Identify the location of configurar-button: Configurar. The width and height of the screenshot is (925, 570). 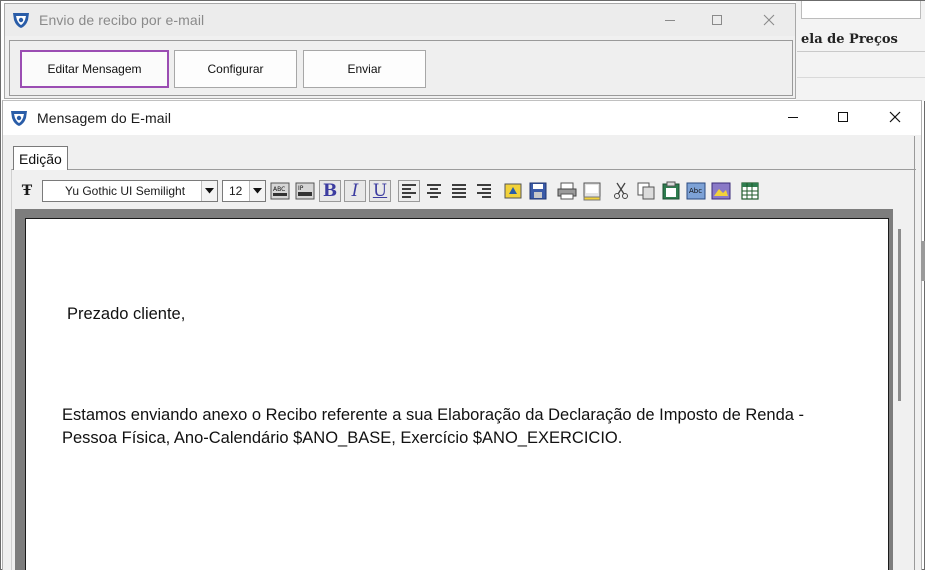
(235, 69).